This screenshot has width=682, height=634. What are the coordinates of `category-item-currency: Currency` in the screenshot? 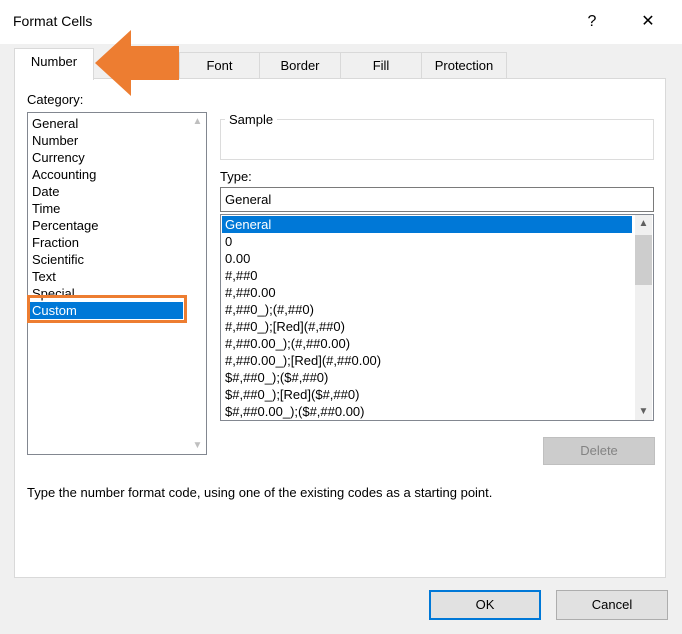 It's located at (58, 157).